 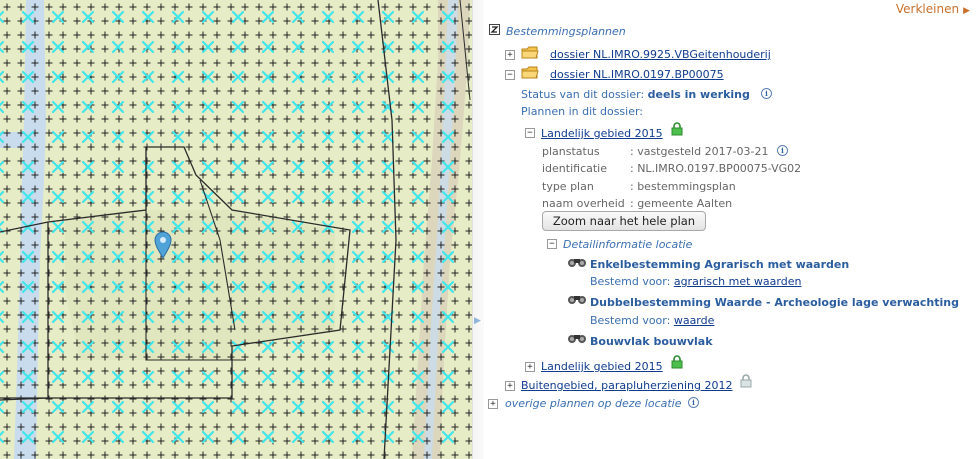 What do you see at coordinates (719, 264) in the screenshot?
I see `item1-title: Enkelbestemming Agrarisch met waarden` at bounding box center [719, 264].